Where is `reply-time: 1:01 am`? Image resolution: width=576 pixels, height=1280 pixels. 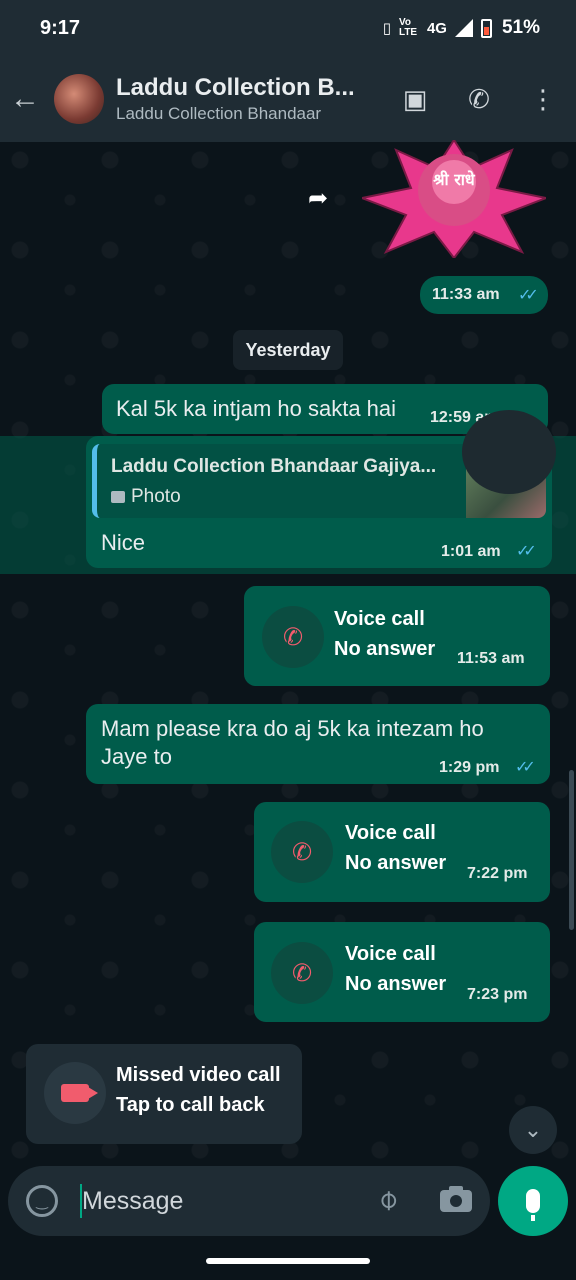
reply-time: 1:01 am is located at coordinates (471, 551).